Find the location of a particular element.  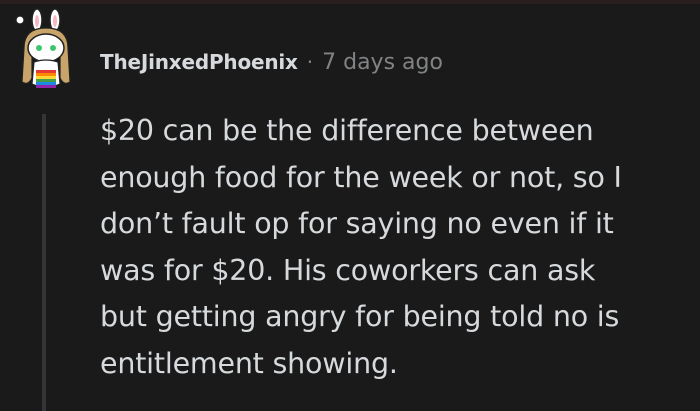

comment-body-line: was for $20. His coworkers can ask is located at coordinates (348, 270).